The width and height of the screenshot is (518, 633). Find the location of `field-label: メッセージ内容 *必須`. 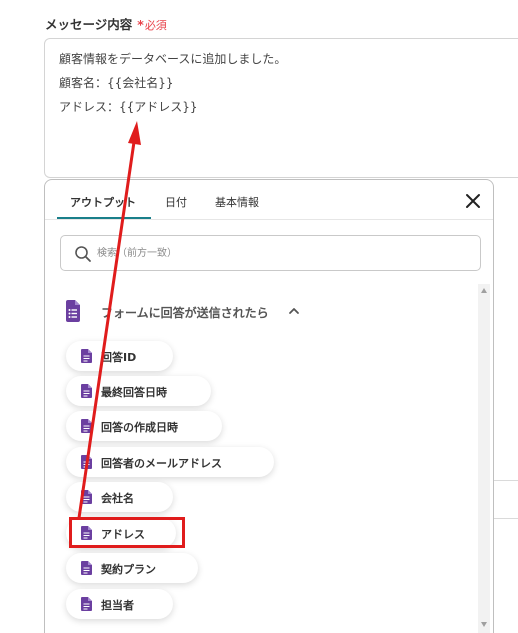

field-label: メッセージ内容 *必須 is located at coordinates (106, 23).